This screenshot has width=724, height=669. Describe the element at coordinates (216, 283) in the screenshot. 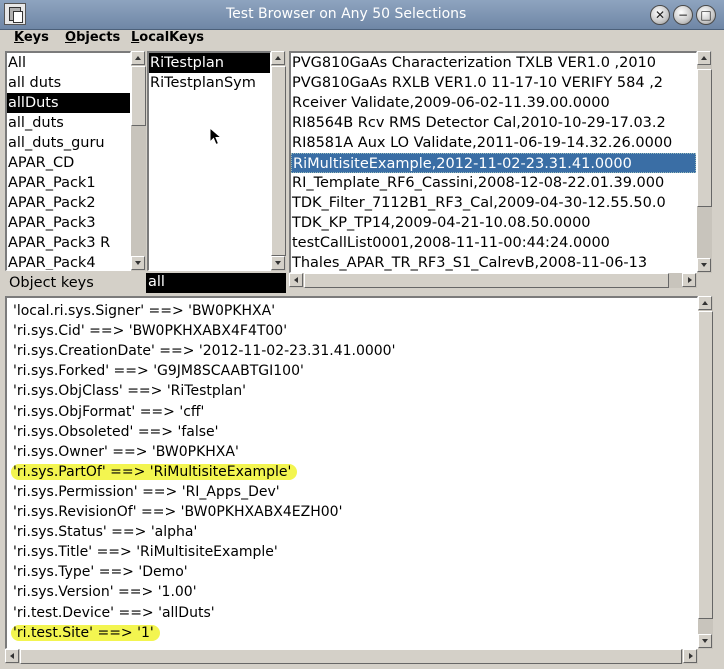

I see `object-keys-input: all` at that location.